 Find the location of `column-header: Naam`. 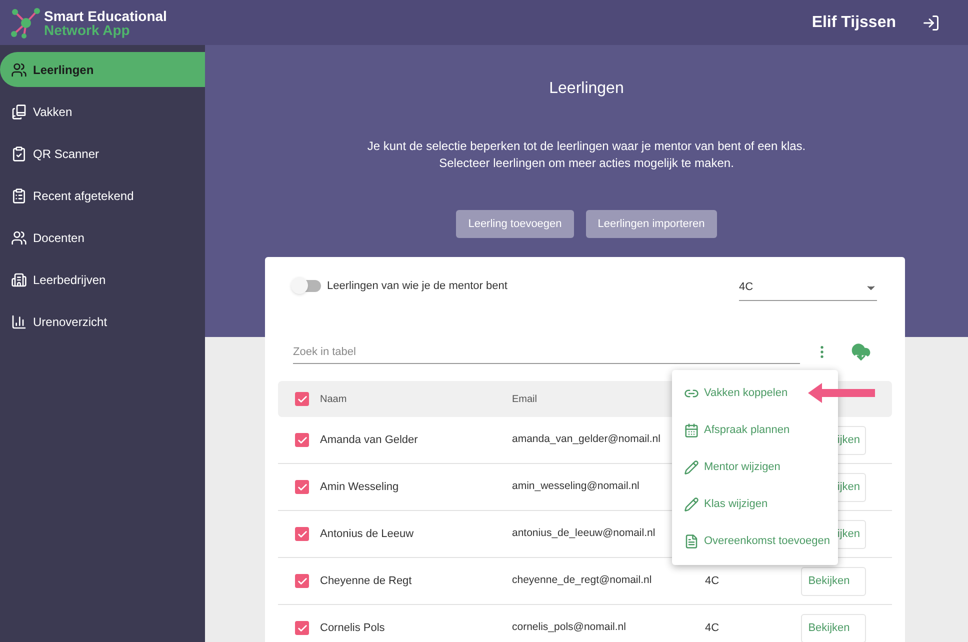

column-header: Naam is located at coordinates (334, 399).